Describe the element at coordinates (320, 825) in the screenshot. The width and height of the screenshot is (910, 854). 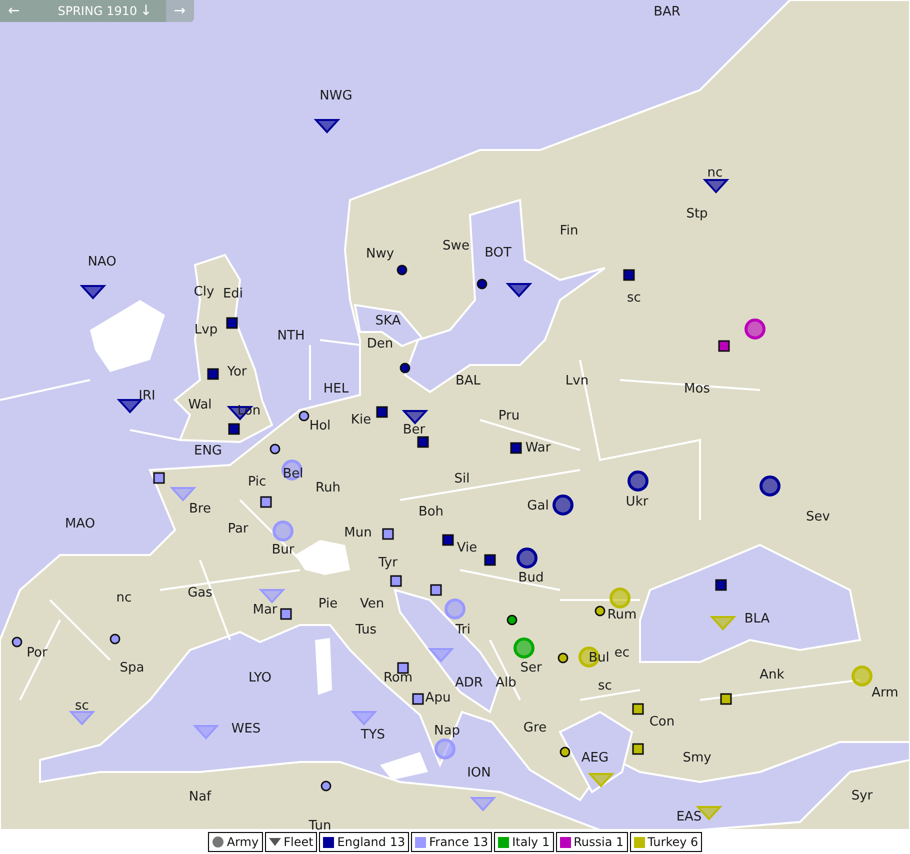
I see `territory-label: Tun` at that location.